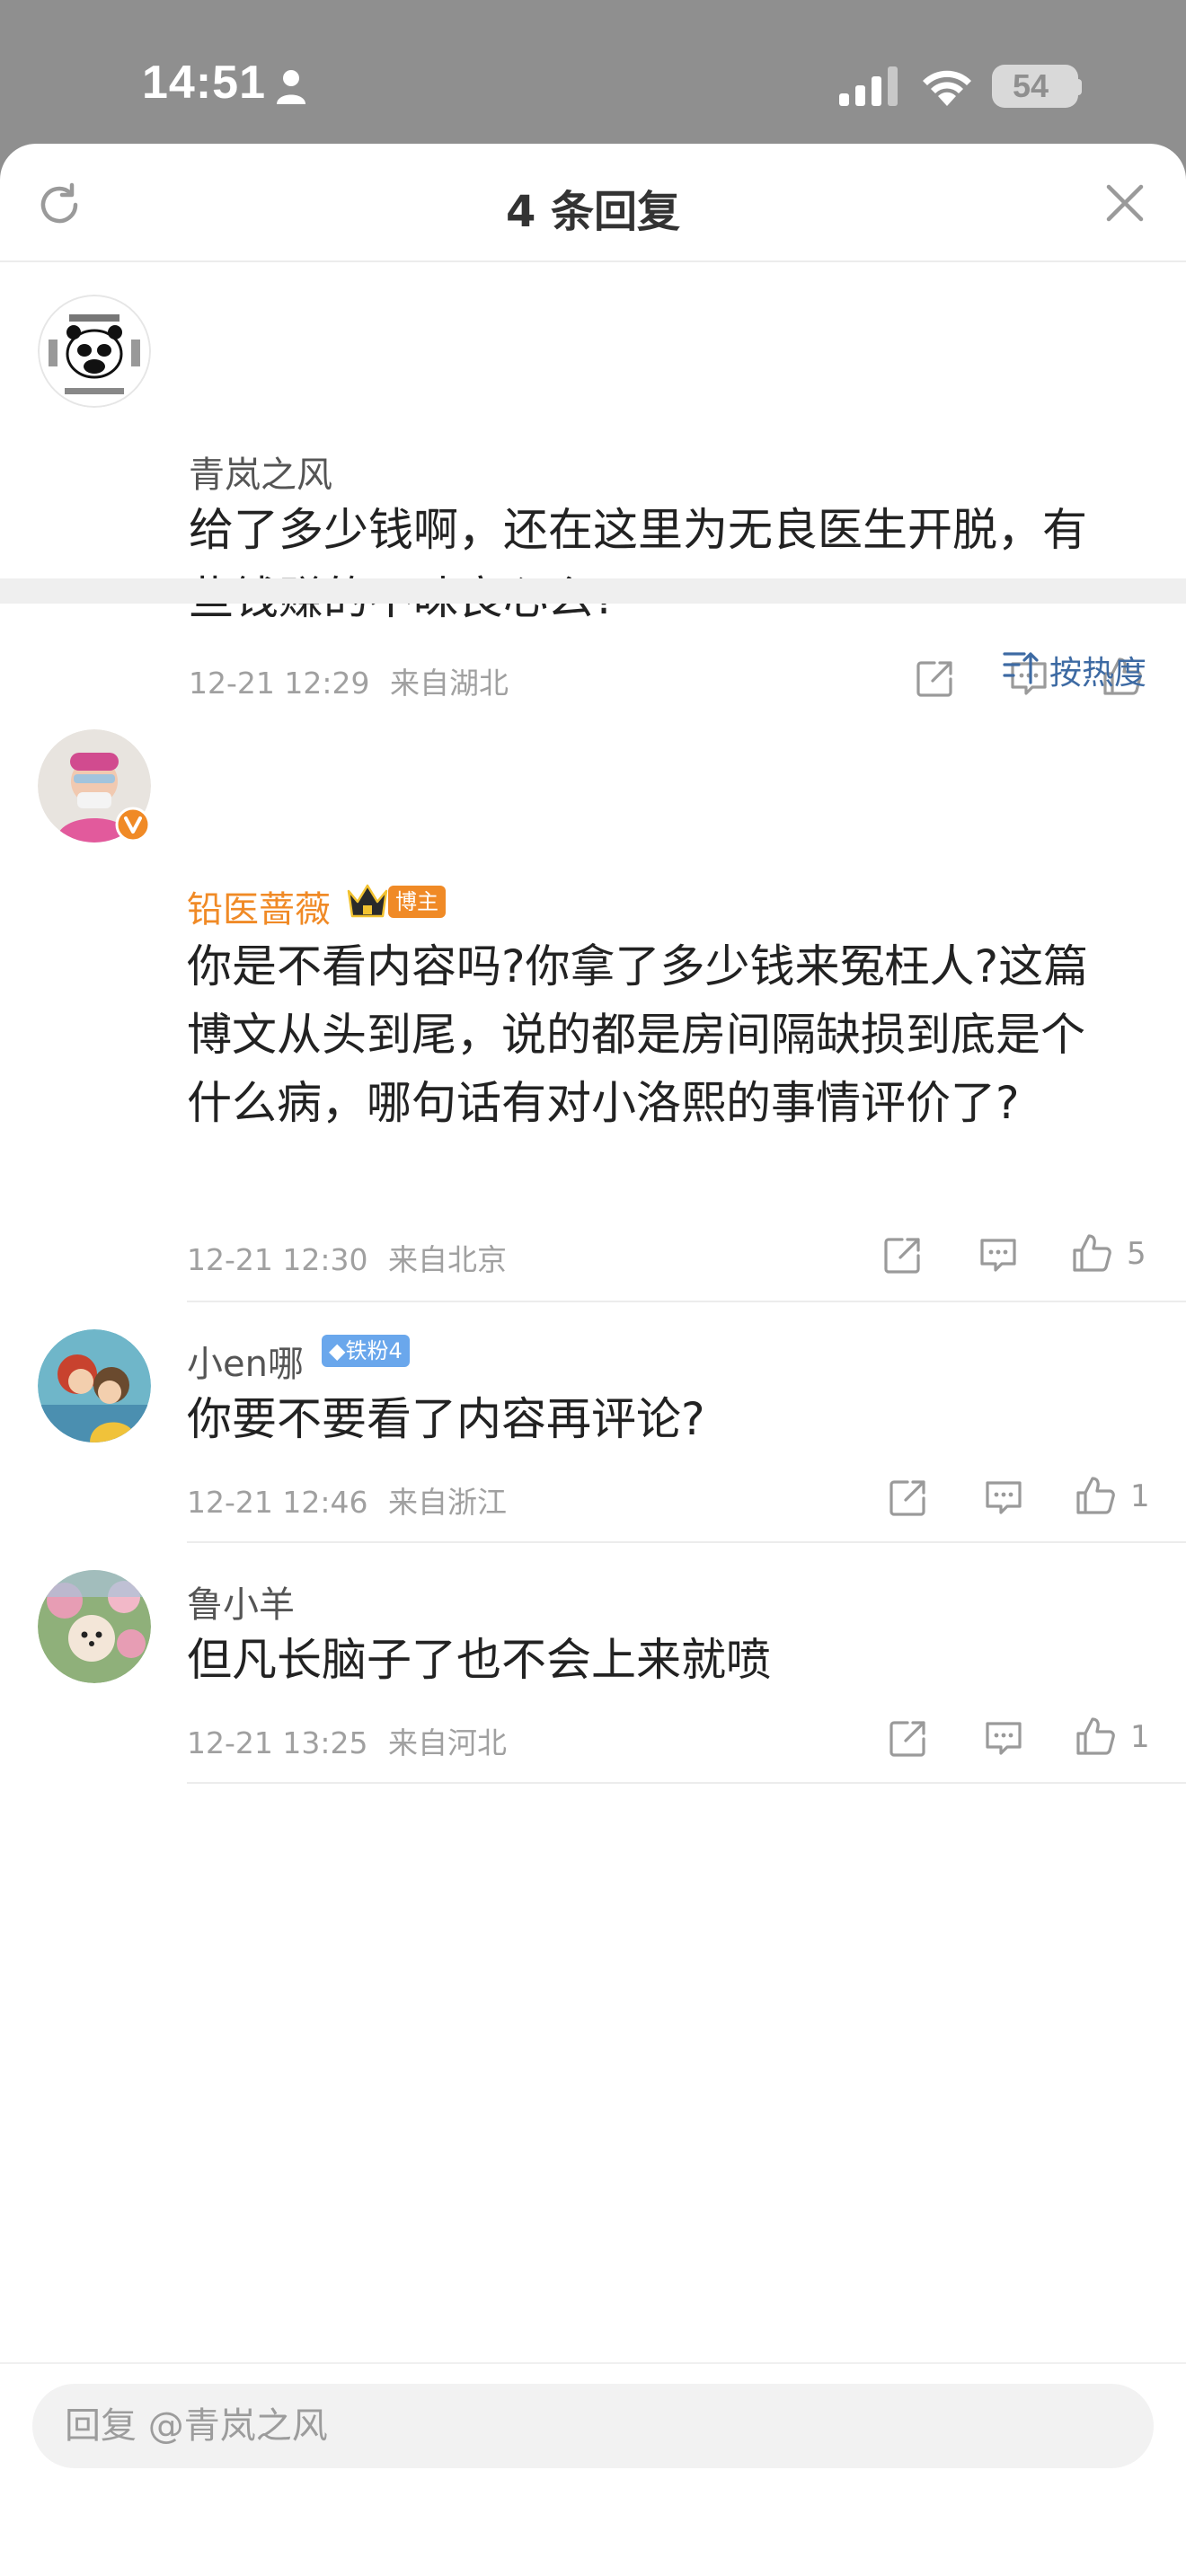 The height and width of the screenshot is (2576, 1186). What do you see at coordinates (447, 1742) in the screenshot?
I see `reply-location: 来自河北` at bounding box center [447, 1742].